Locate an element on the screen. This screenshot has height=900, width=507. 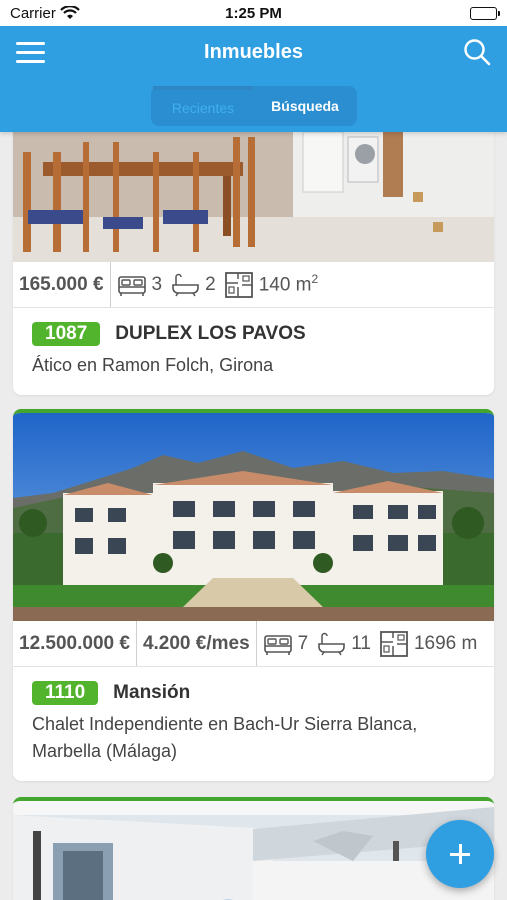
price: 165.000 € is located at coordinates (62, 284).